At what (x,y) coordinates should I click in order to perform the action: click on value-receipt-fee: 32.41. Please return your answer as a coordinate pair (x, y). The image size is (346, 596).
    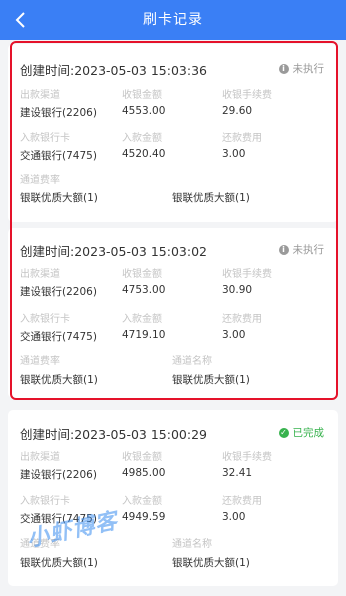
    Looking at the image, I should click on (237, 473).